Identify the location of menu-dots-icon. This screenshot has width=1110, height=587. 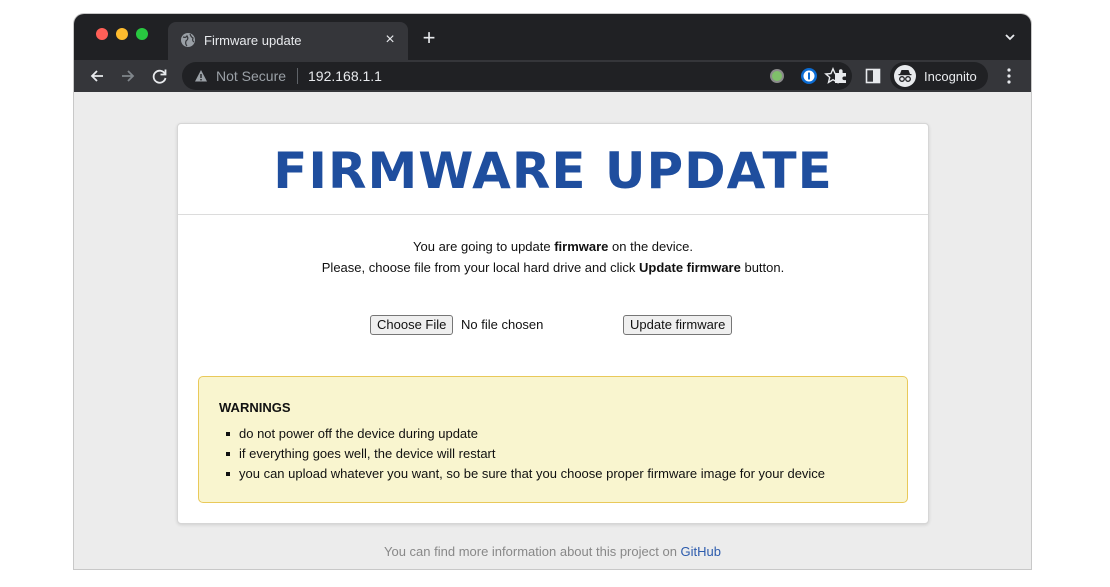
(1009, 76).